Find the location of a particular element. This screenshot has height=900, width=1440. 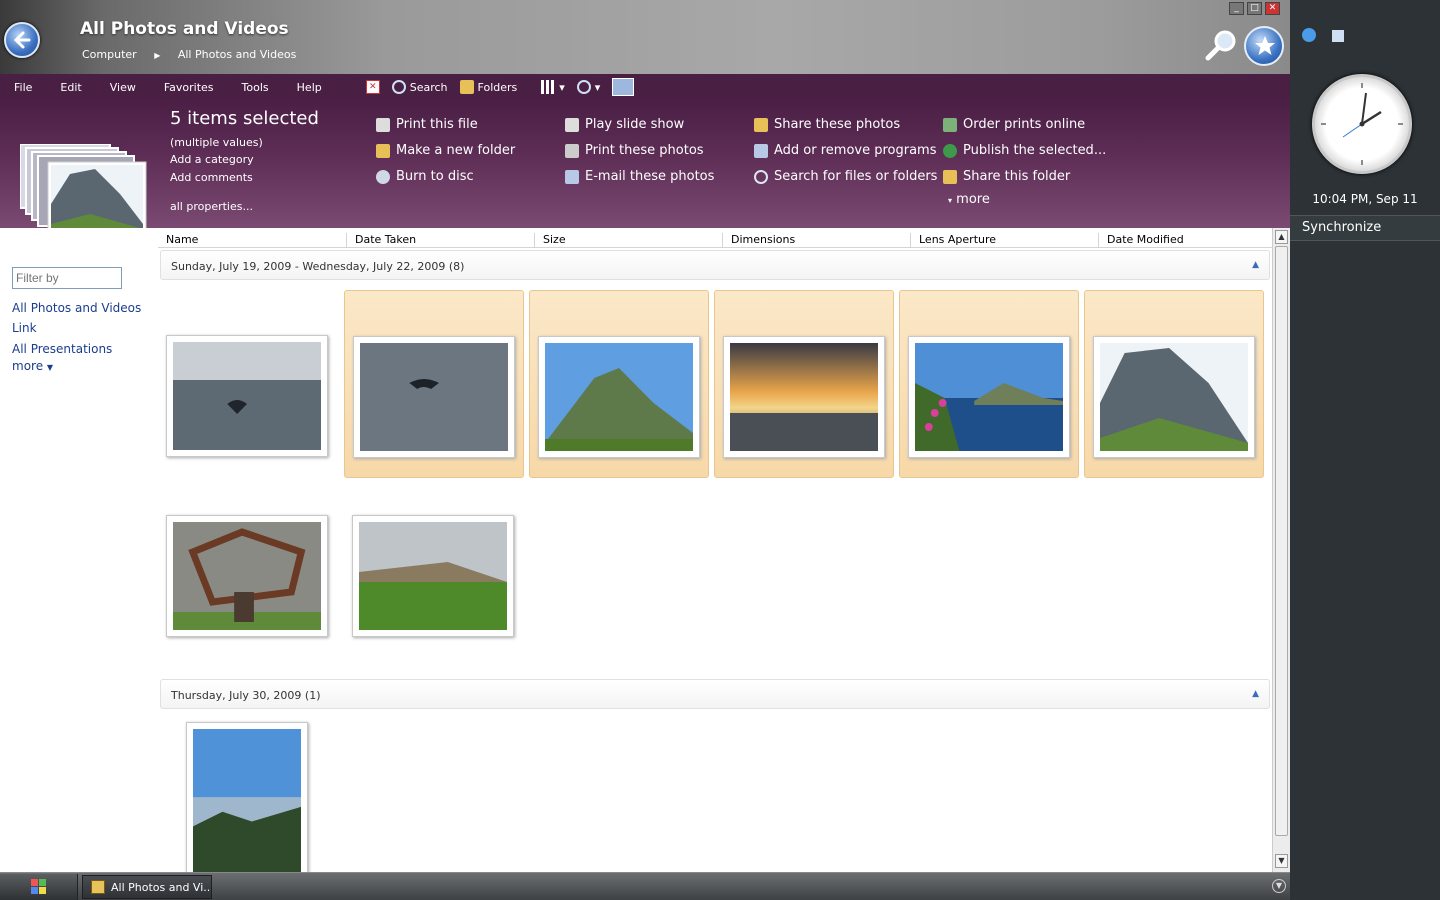

start-button is located at coordinates (39, 887).